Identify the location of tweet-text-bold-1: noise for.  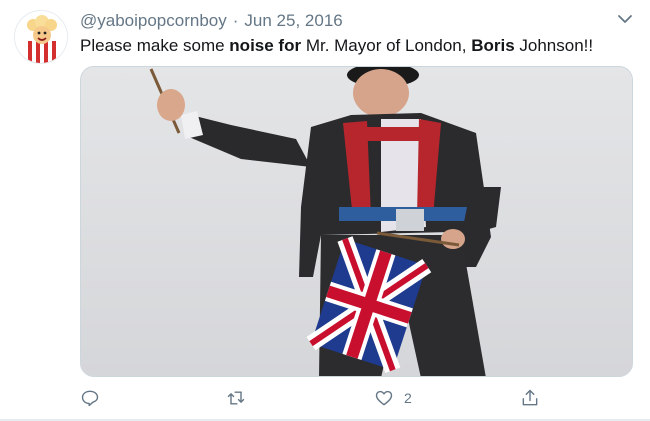
(265, 45).